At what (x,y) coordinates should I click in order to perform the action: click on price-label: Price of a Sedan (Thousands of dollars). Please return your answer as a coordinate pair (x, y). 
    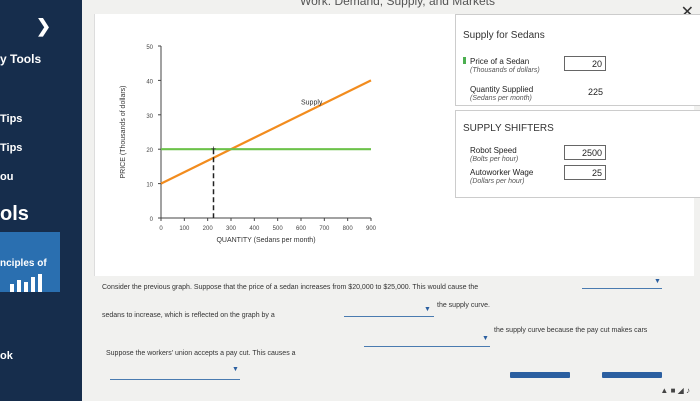
    Looking at the image, I should click on (505, 65).